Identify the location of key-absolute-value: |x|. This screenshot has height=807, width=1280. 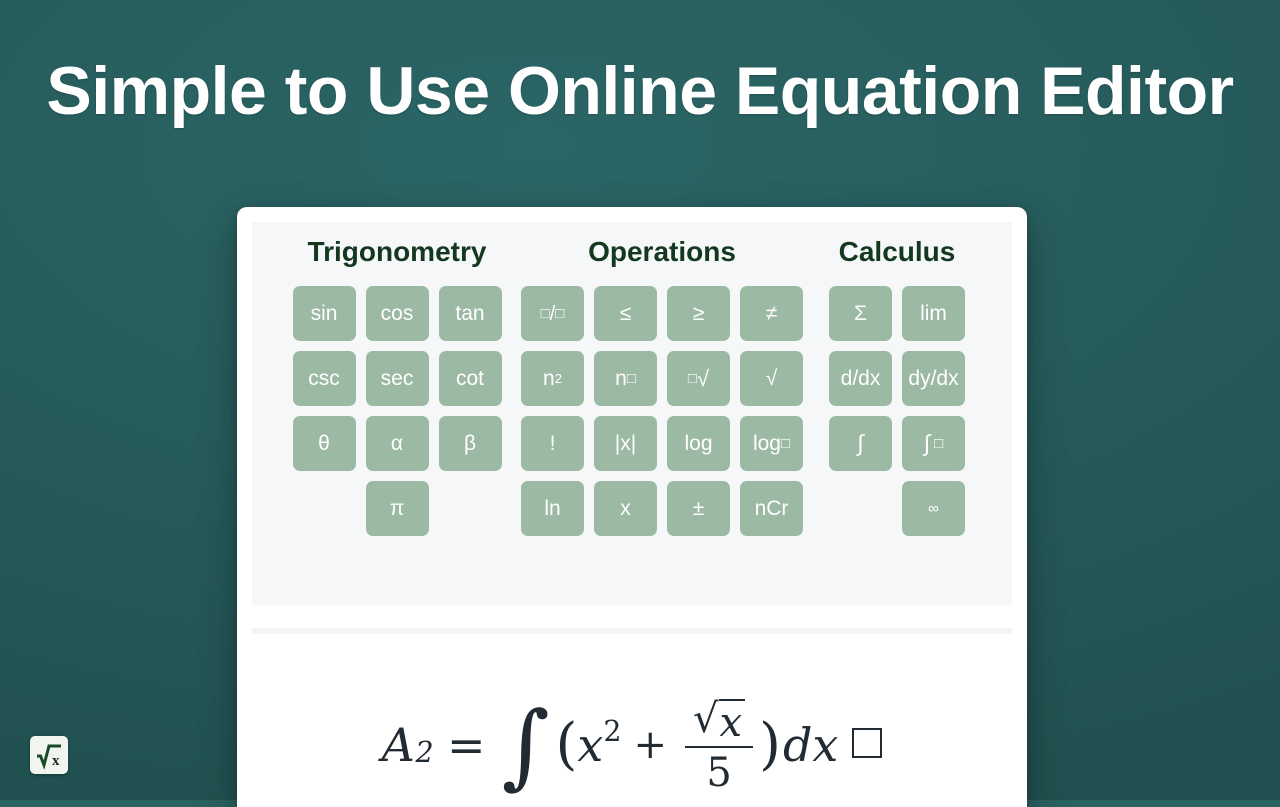
(625, 443).